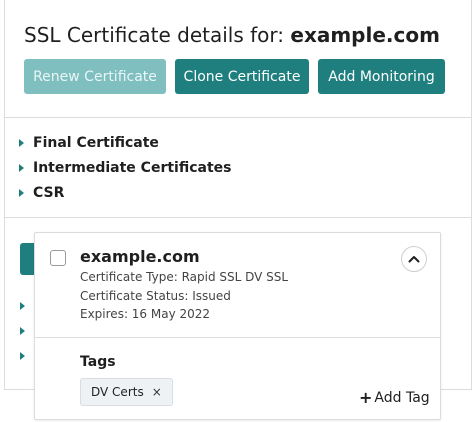 The width and height of the screenshot is (476, 422). I want to click on add-monitoring-button: Add Monitoring, so click(381, 76).